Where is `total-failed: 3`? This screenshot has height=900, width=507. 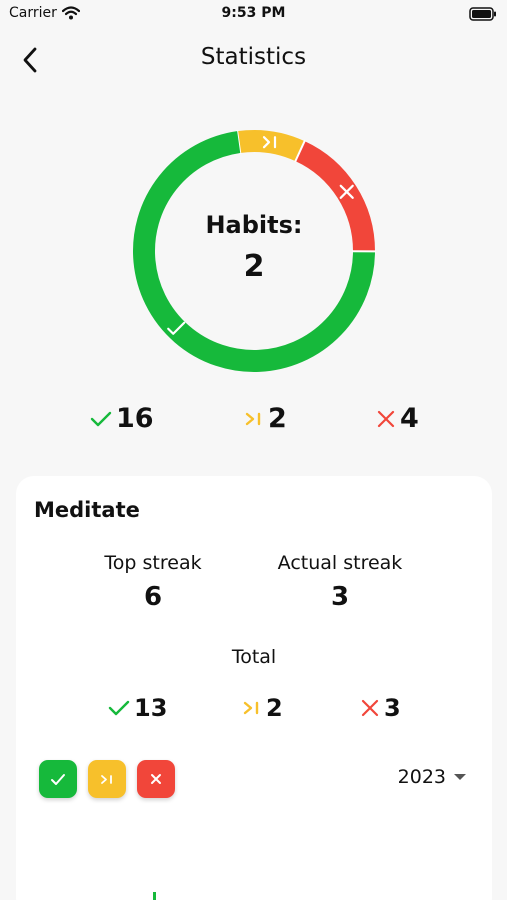 total-failed: 3 is located at coordinates (380, 708).